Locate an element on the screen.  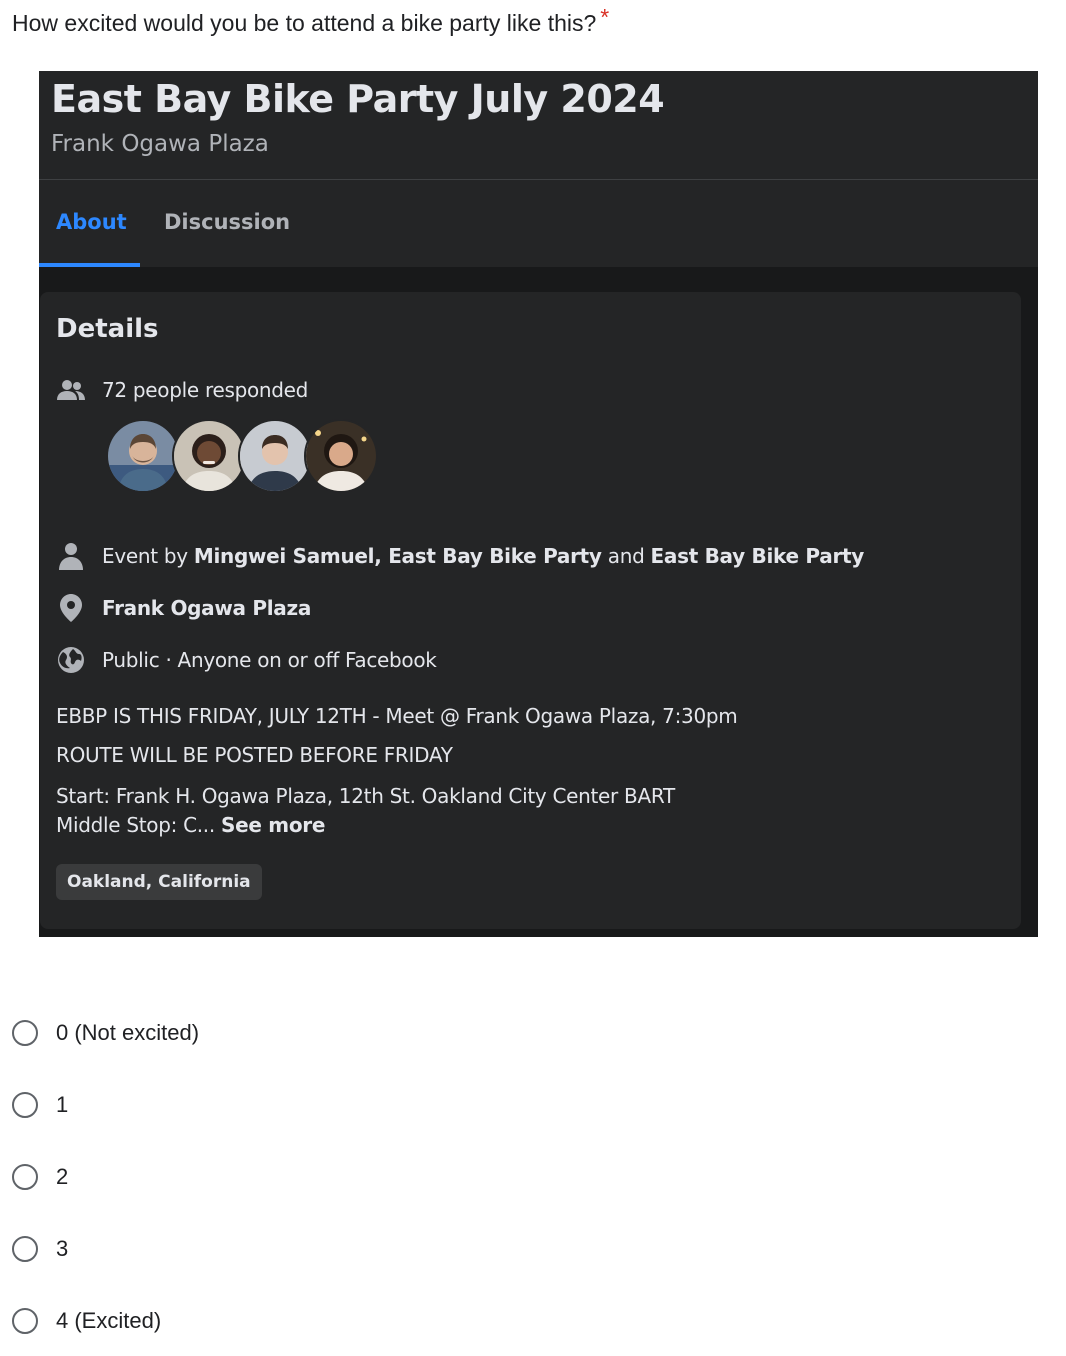
host-prefix: Event by is located at coordinates (145, 556).